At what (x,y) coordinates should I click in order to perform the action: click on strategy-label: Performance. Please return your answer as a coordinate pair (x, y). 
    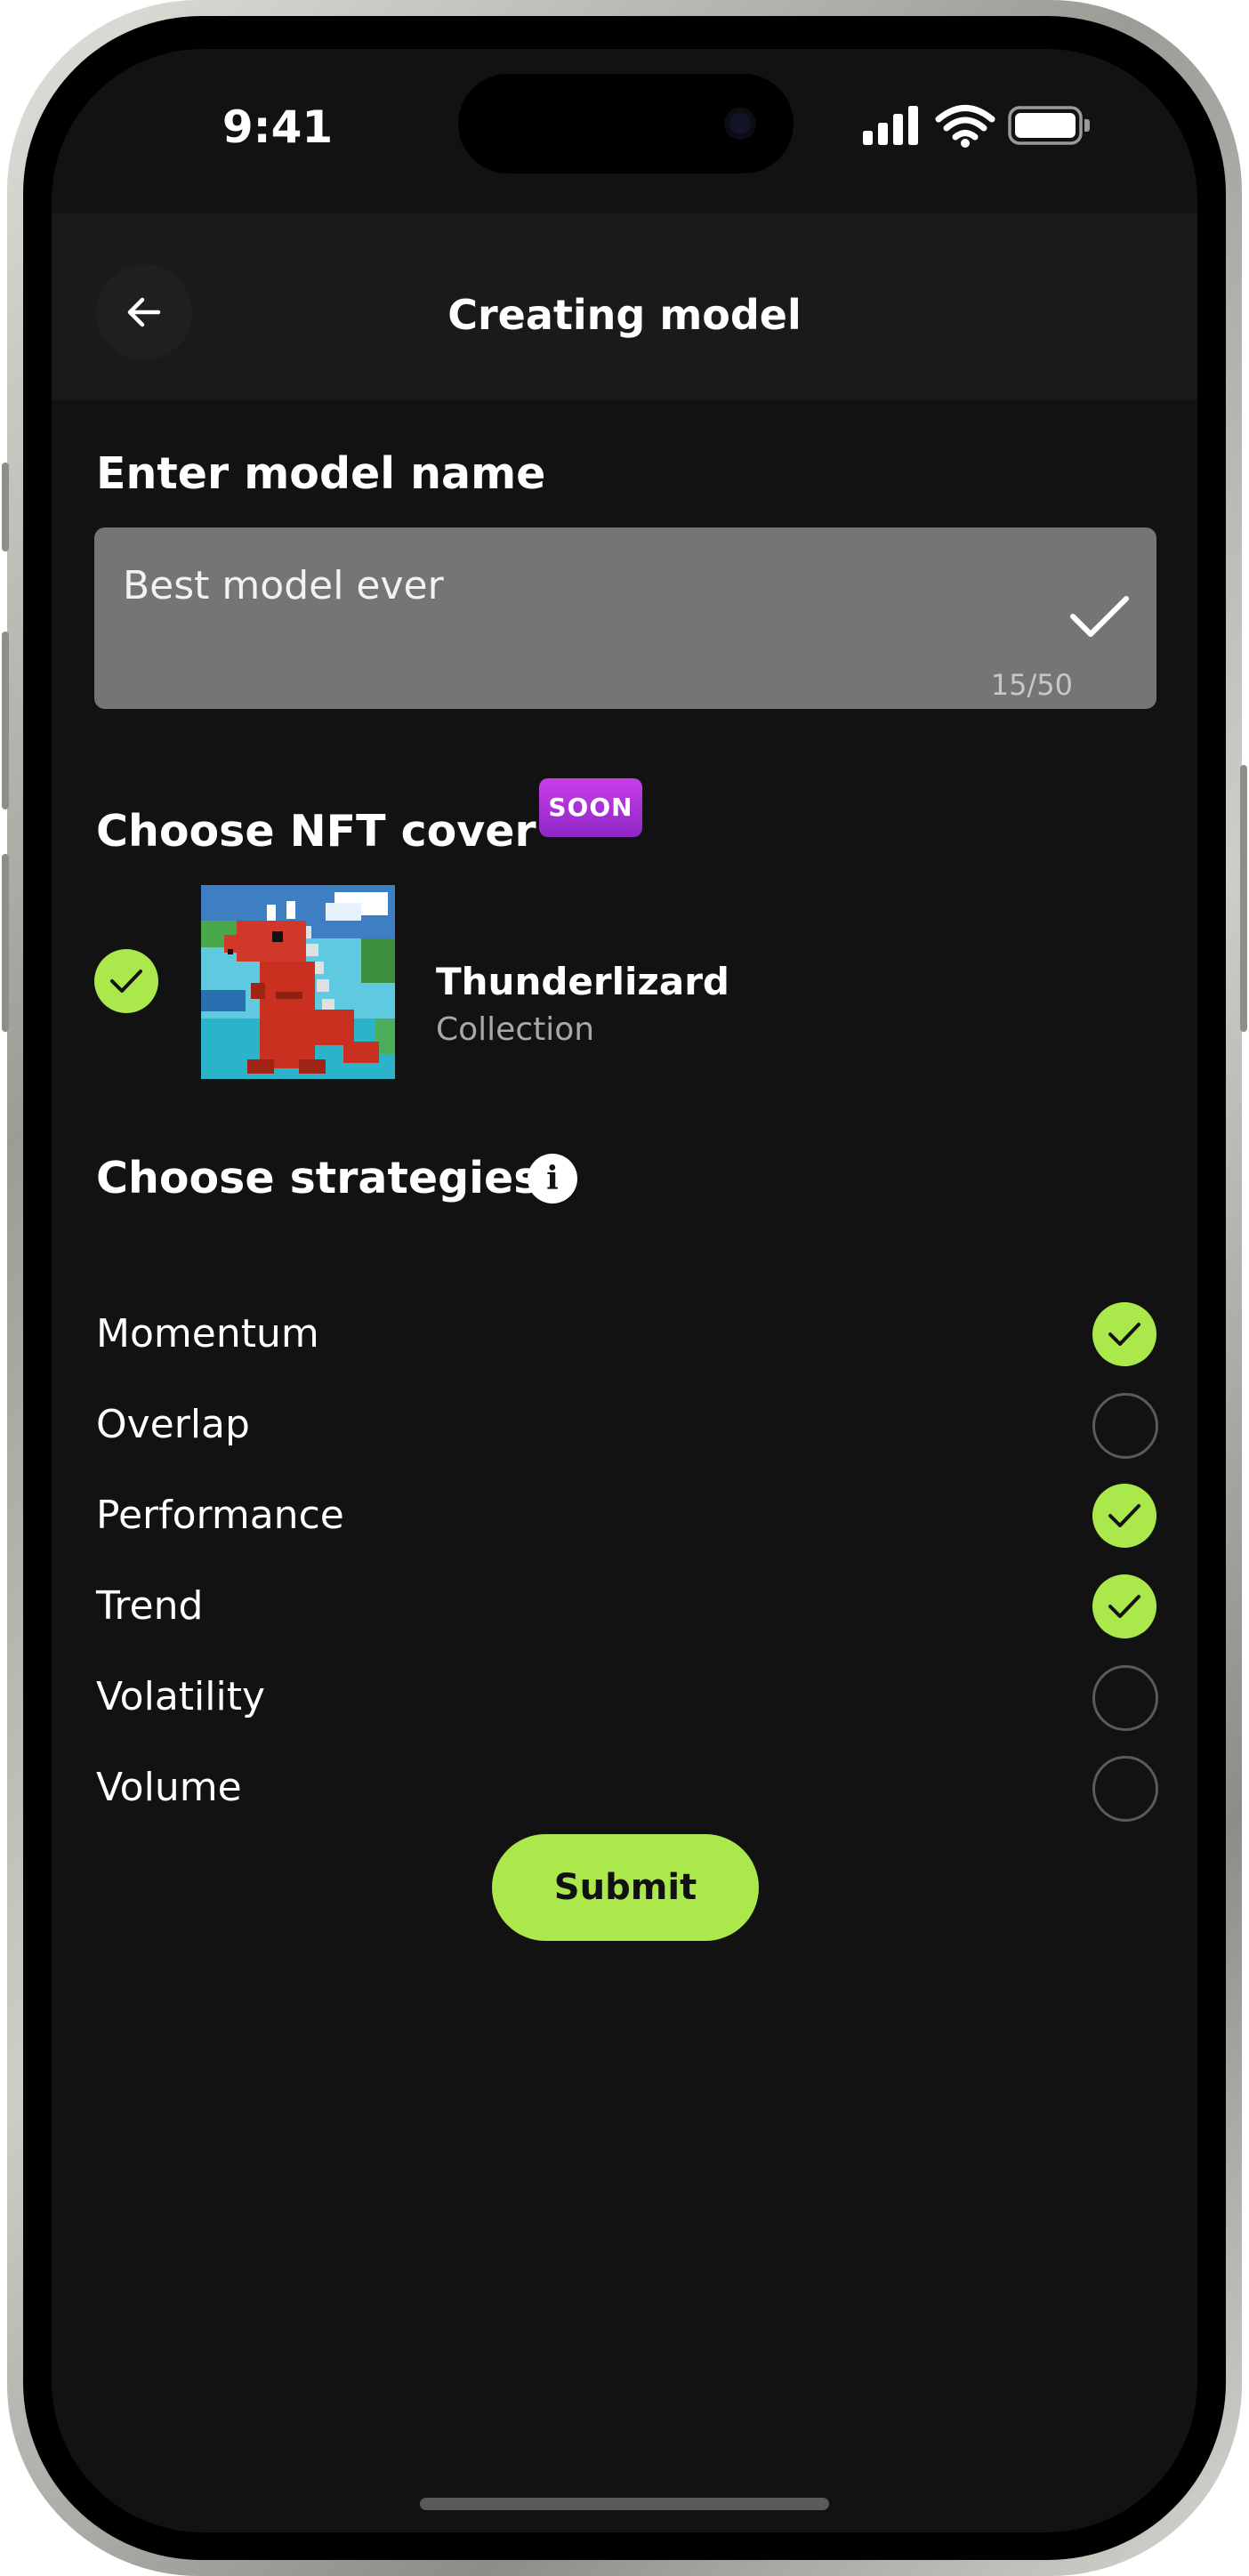
    Looking at the image, I should click on (220, 1515).